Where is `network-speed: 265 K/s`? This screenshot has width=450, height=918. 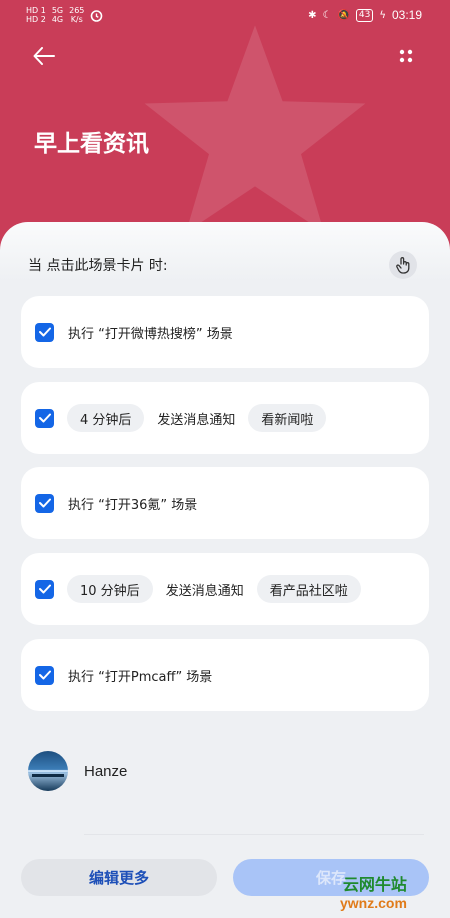
network-speed: 265 K/s is located at coordinates (77, 15).